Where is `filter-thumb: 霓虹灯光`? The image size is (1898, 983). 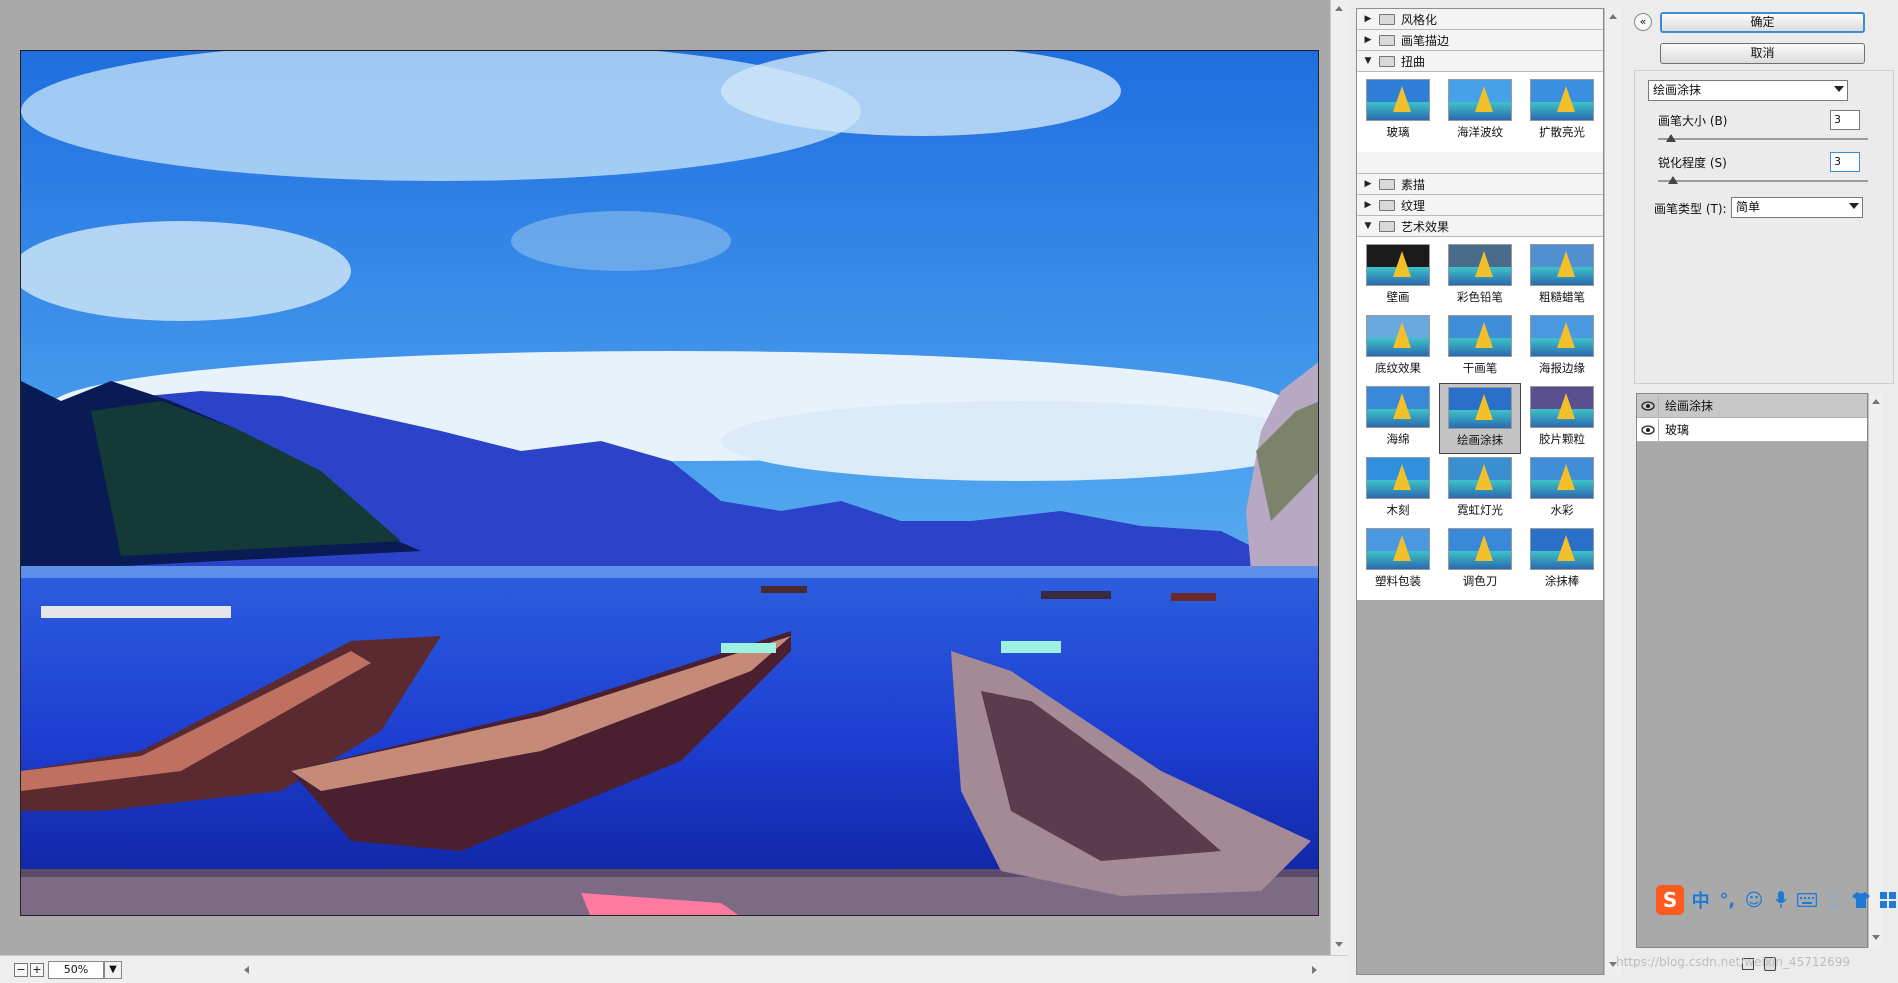 filter-thumb: 霓虹灯光 is located at coordinates (1480, 489).